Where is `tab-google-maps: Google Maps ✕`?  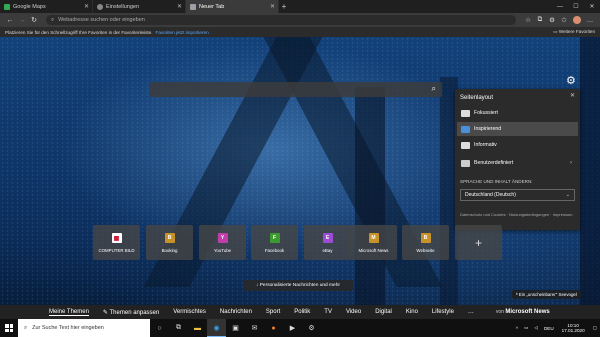
tab-google-maps: Google Maps ✕ is located at coordinates (46, 6).